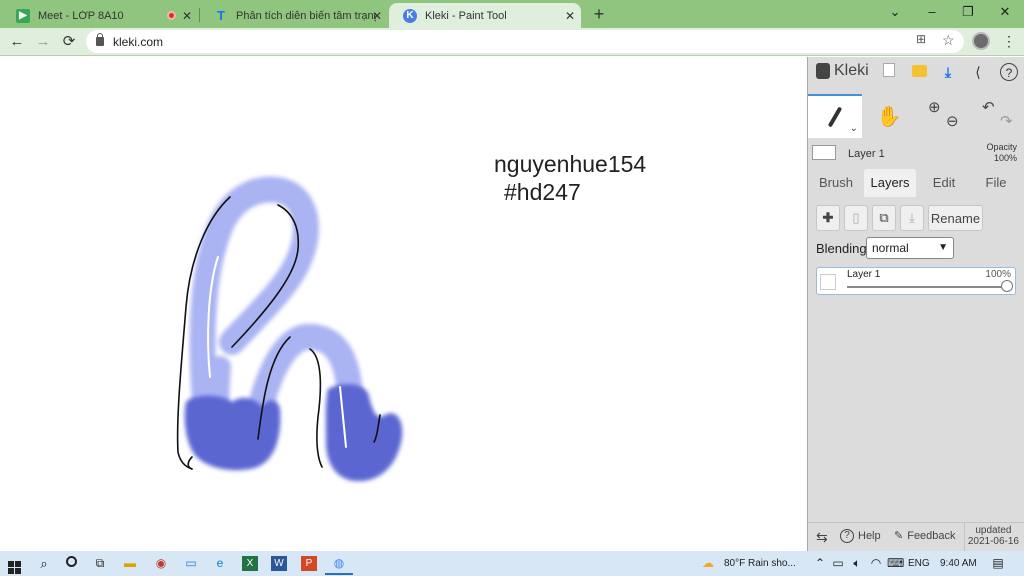 This screenshot has width=1024, height=576. I want to click on excel-icon: X, so click(250, 563).